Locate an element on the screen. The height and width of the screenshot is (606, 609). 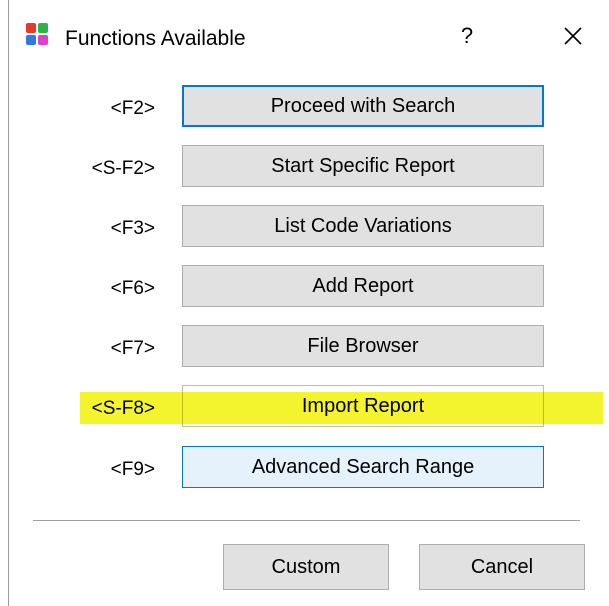
divider-shadow is located at coordinates (306, 521).